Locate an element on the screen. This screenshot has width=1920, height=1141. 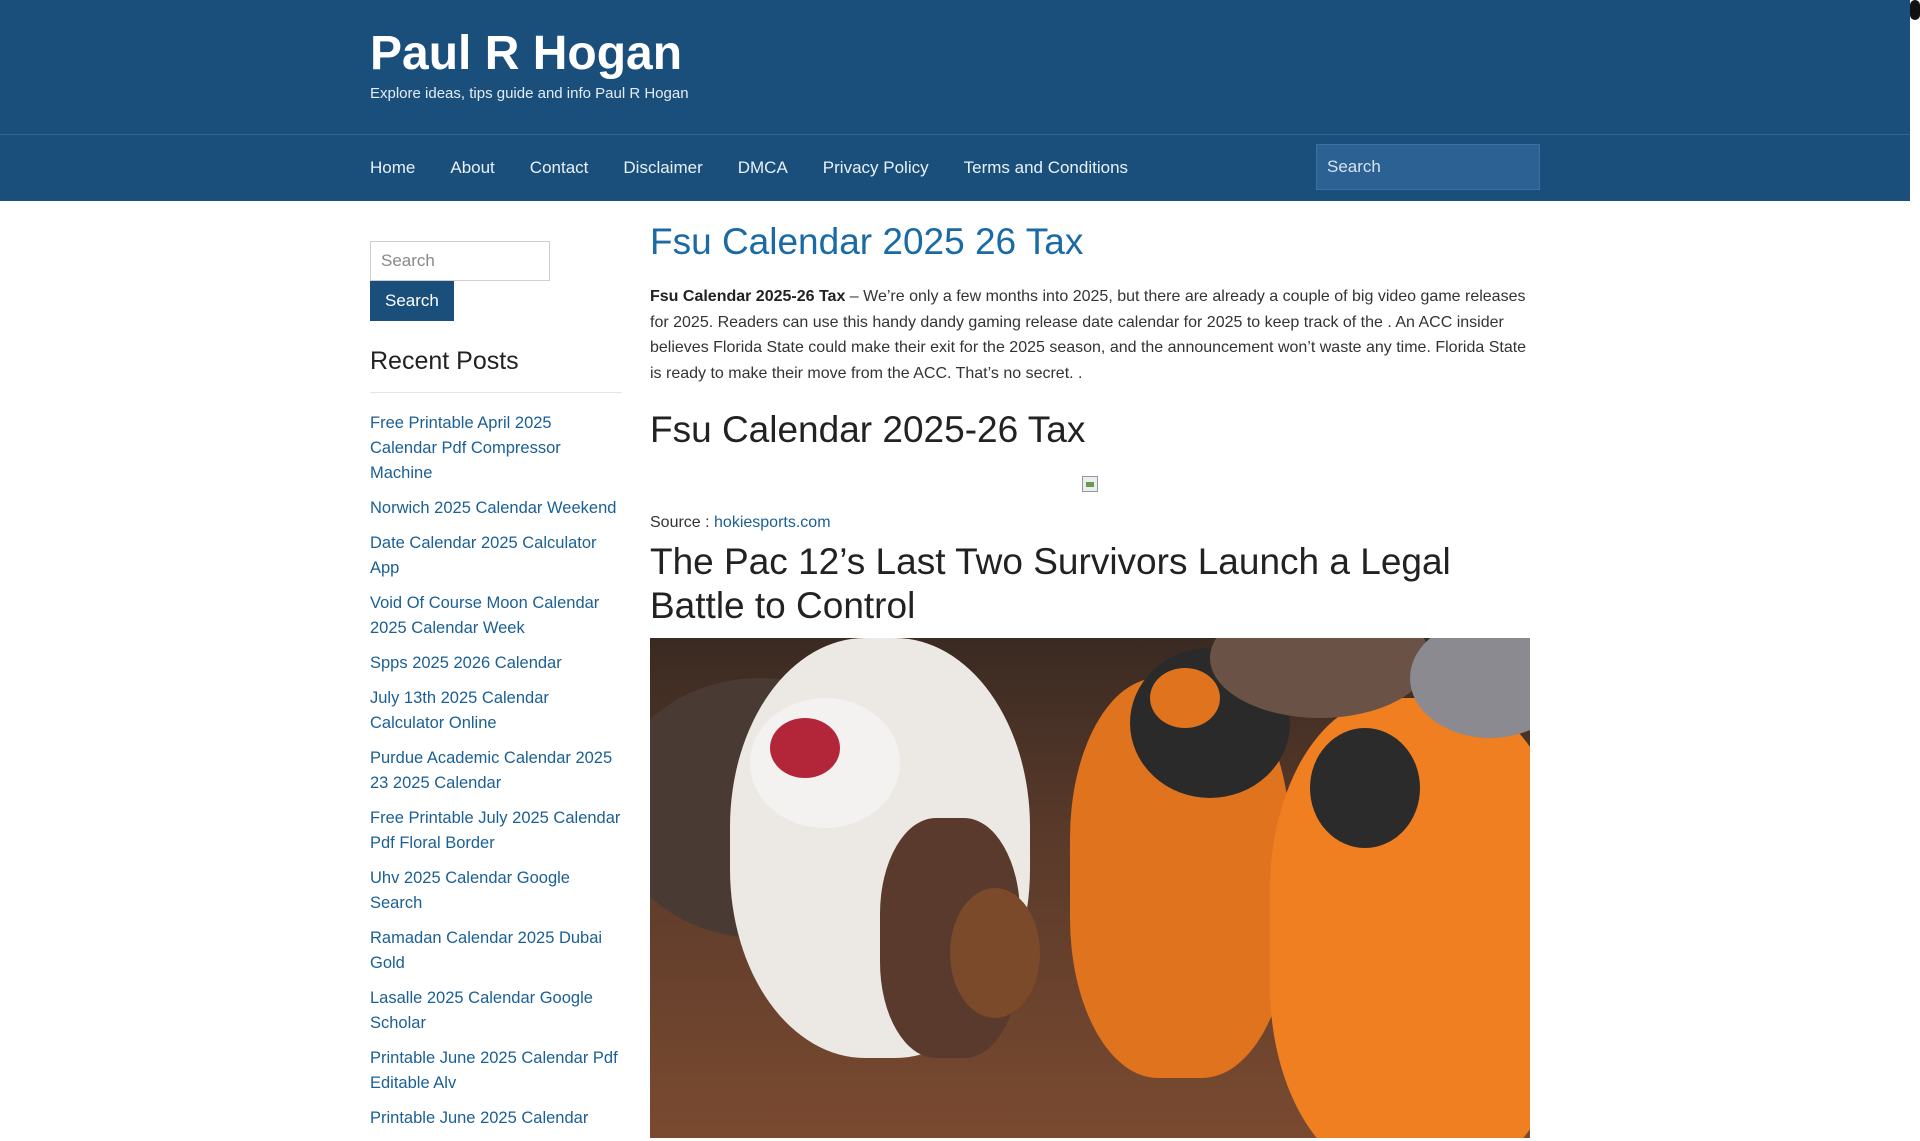
list-item: Uhv 2025 Calendar Google Search is located at coordinates (496, 891).